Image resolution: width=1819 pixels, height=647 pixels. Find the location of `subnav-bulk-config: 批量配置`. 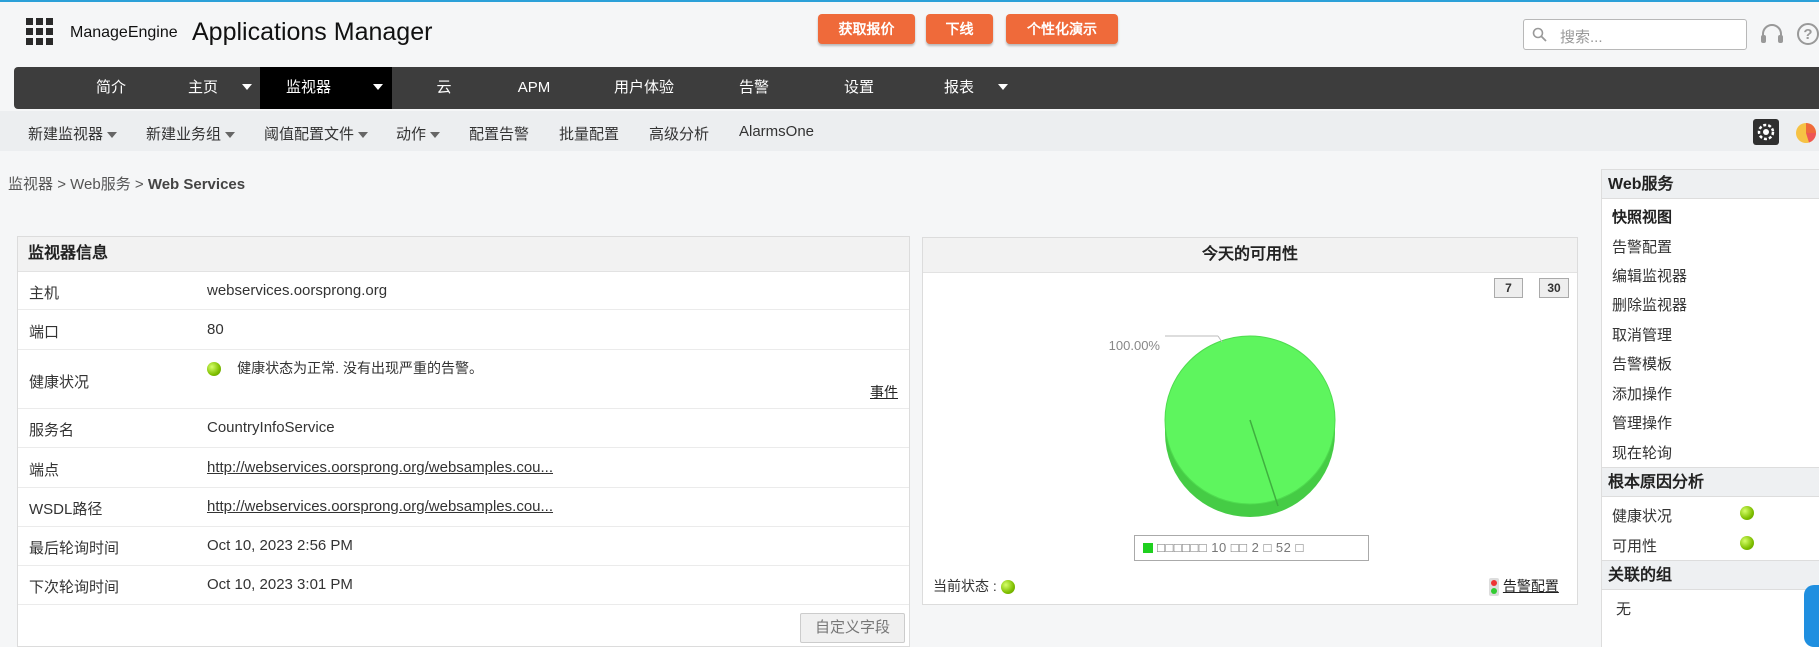

subnav-bulk-config: 批量配置 is located at coordinates (589, 133).